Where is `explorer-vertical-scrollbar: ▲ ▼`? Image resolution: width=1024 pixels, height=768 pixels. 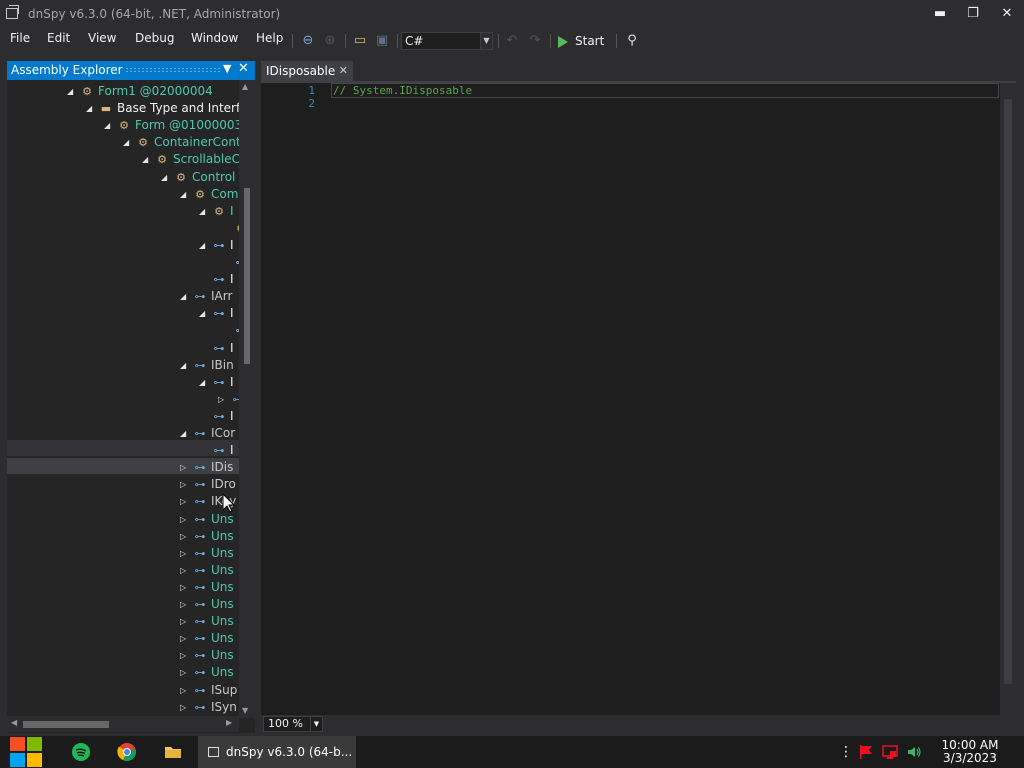 explorer-vertical-scrollbar: ▲ ▼ is located at coordinates (247, 399).